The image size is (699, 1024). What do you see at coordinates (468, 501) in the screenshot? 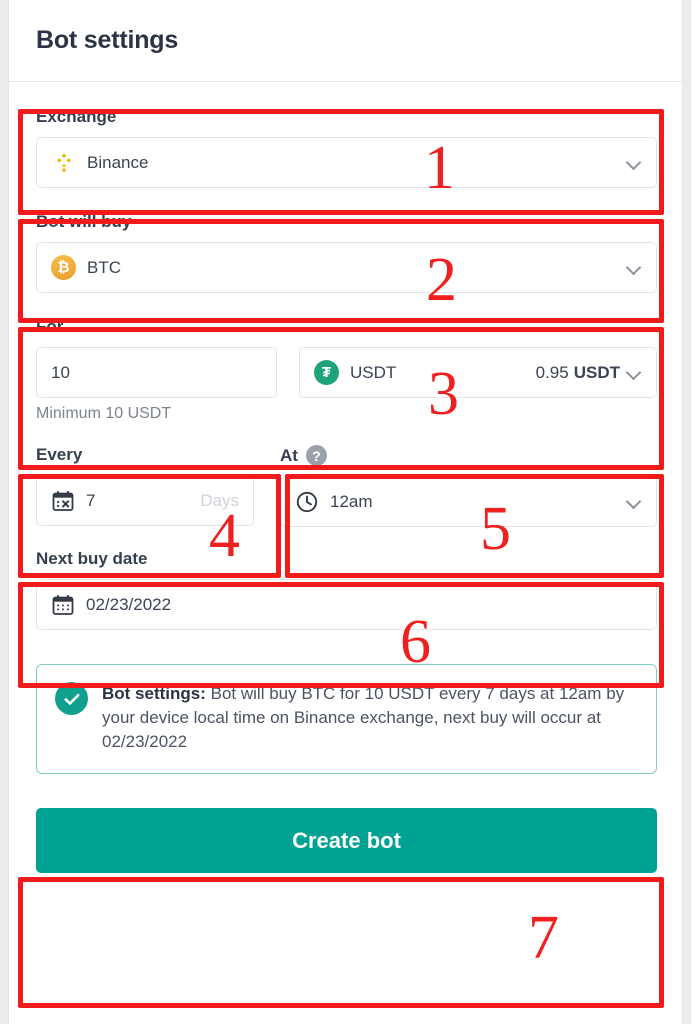
I see `at-time-select: 12am` at bounding box center [468, 501].